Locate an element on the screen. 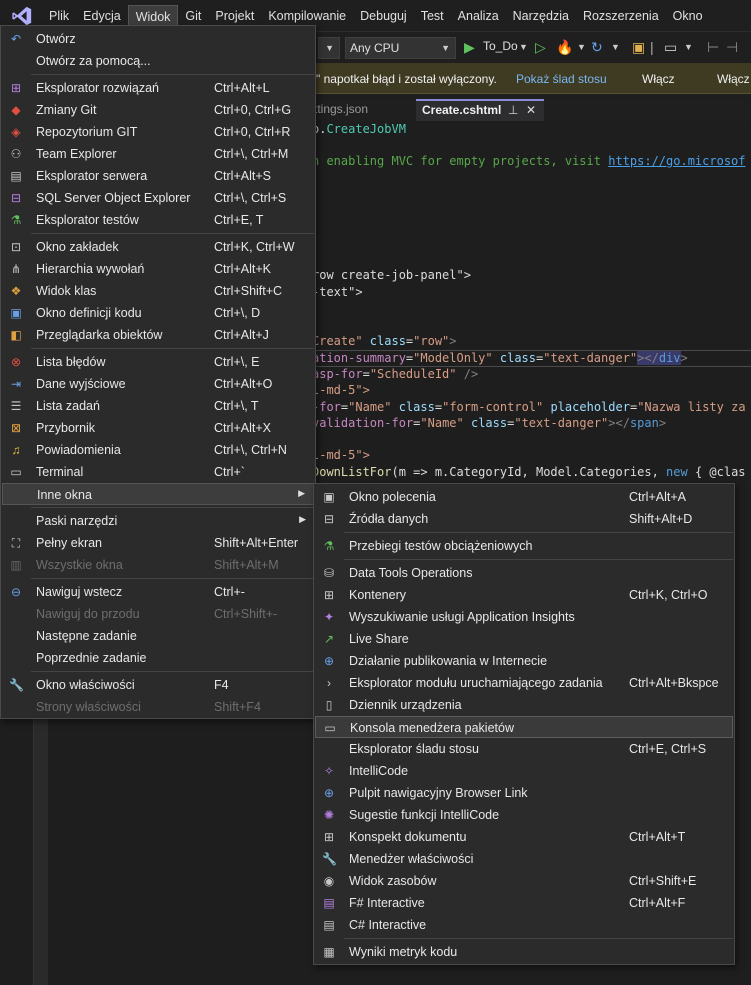  tab-create-cshtml: Create.cshtml ⊥ ✕ is located at coordinates (480, 110).